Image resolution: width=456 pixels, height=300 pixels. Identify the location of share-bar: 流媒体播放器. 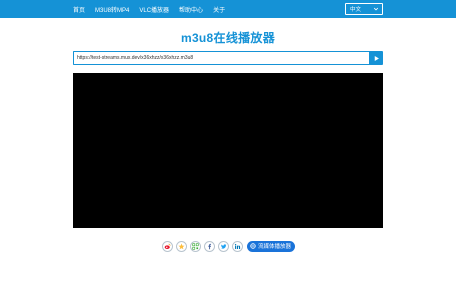
(229, 246).